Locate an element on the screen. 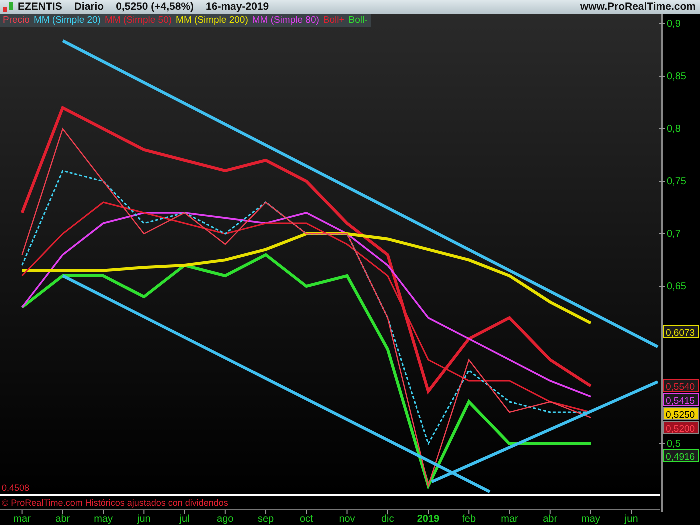  x-axis-label: dic is located at coordinates (387, 519).